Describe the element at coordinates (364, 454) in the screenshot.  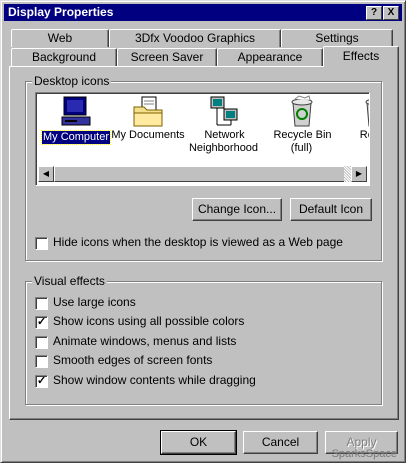
I see `watermark: SparksSpace` at that location.